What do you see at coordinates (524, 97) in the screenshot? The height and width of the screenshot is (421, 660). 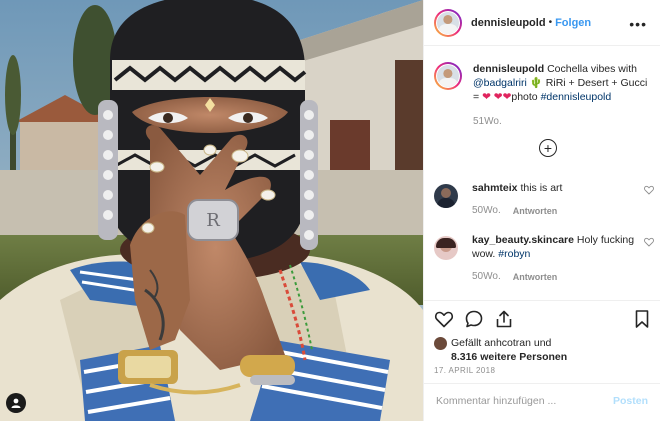 I see `caption-text-3: photo` at bounding box center [524, 97].